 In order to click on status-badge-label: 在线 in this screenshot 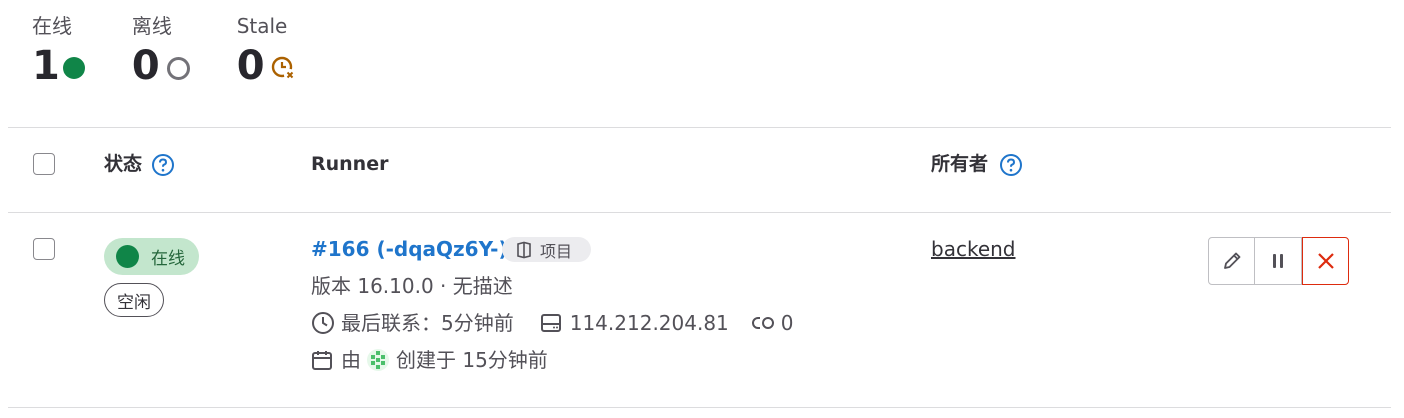, I will do `click(168, 259)`.